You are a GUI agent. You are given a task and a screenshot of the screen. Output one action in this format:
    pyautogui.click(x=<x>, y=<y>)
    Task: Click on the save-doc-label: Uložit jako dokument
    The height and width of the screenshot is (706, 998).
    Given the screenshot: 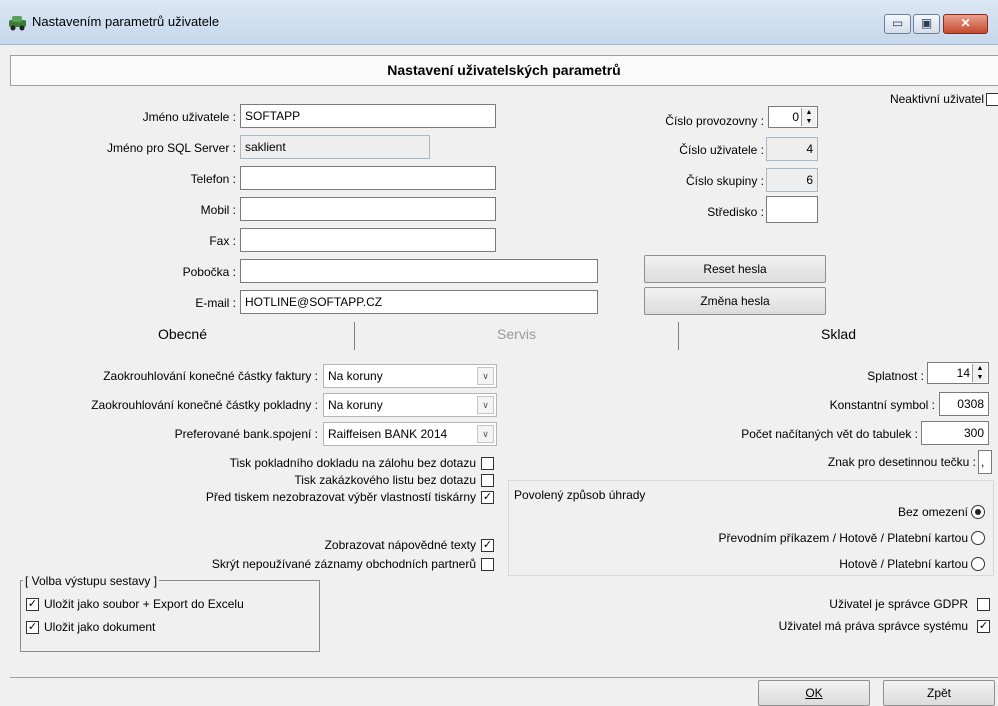 What is the action you would take?
    pyautogui.click(x=100, y=627)
    